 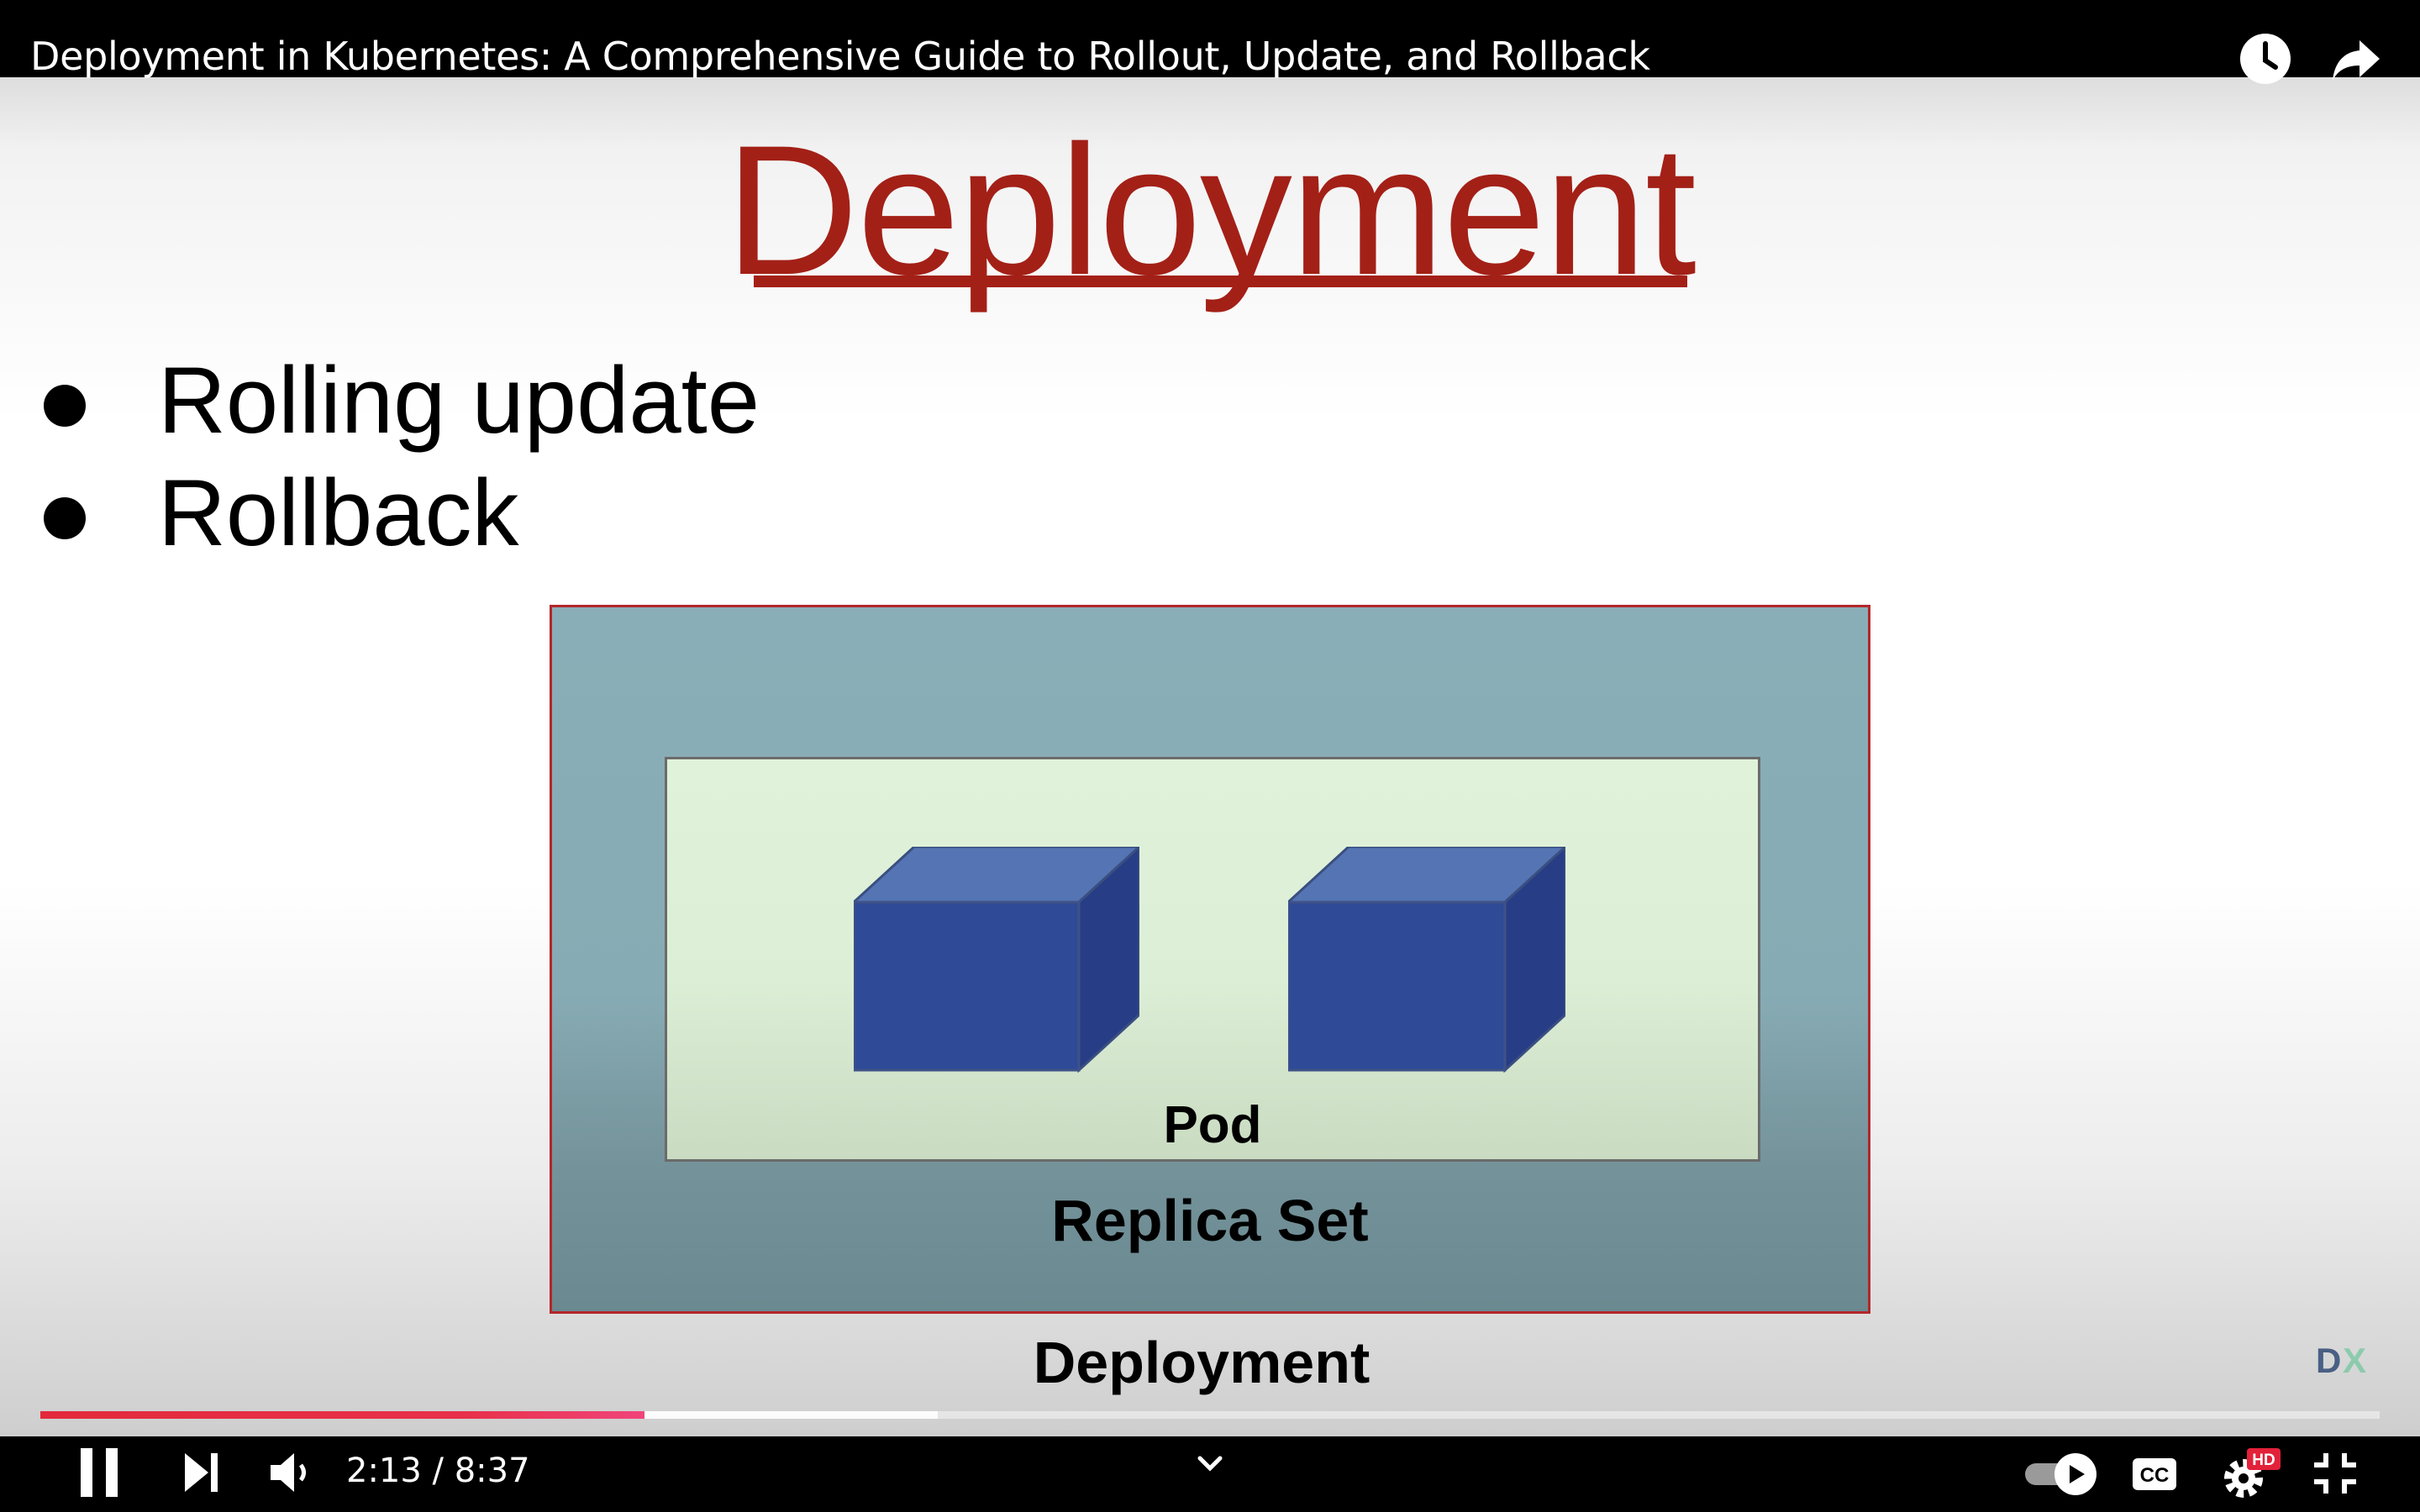 I want to click on svg-text: CC, so click(x=2155, y=1475).